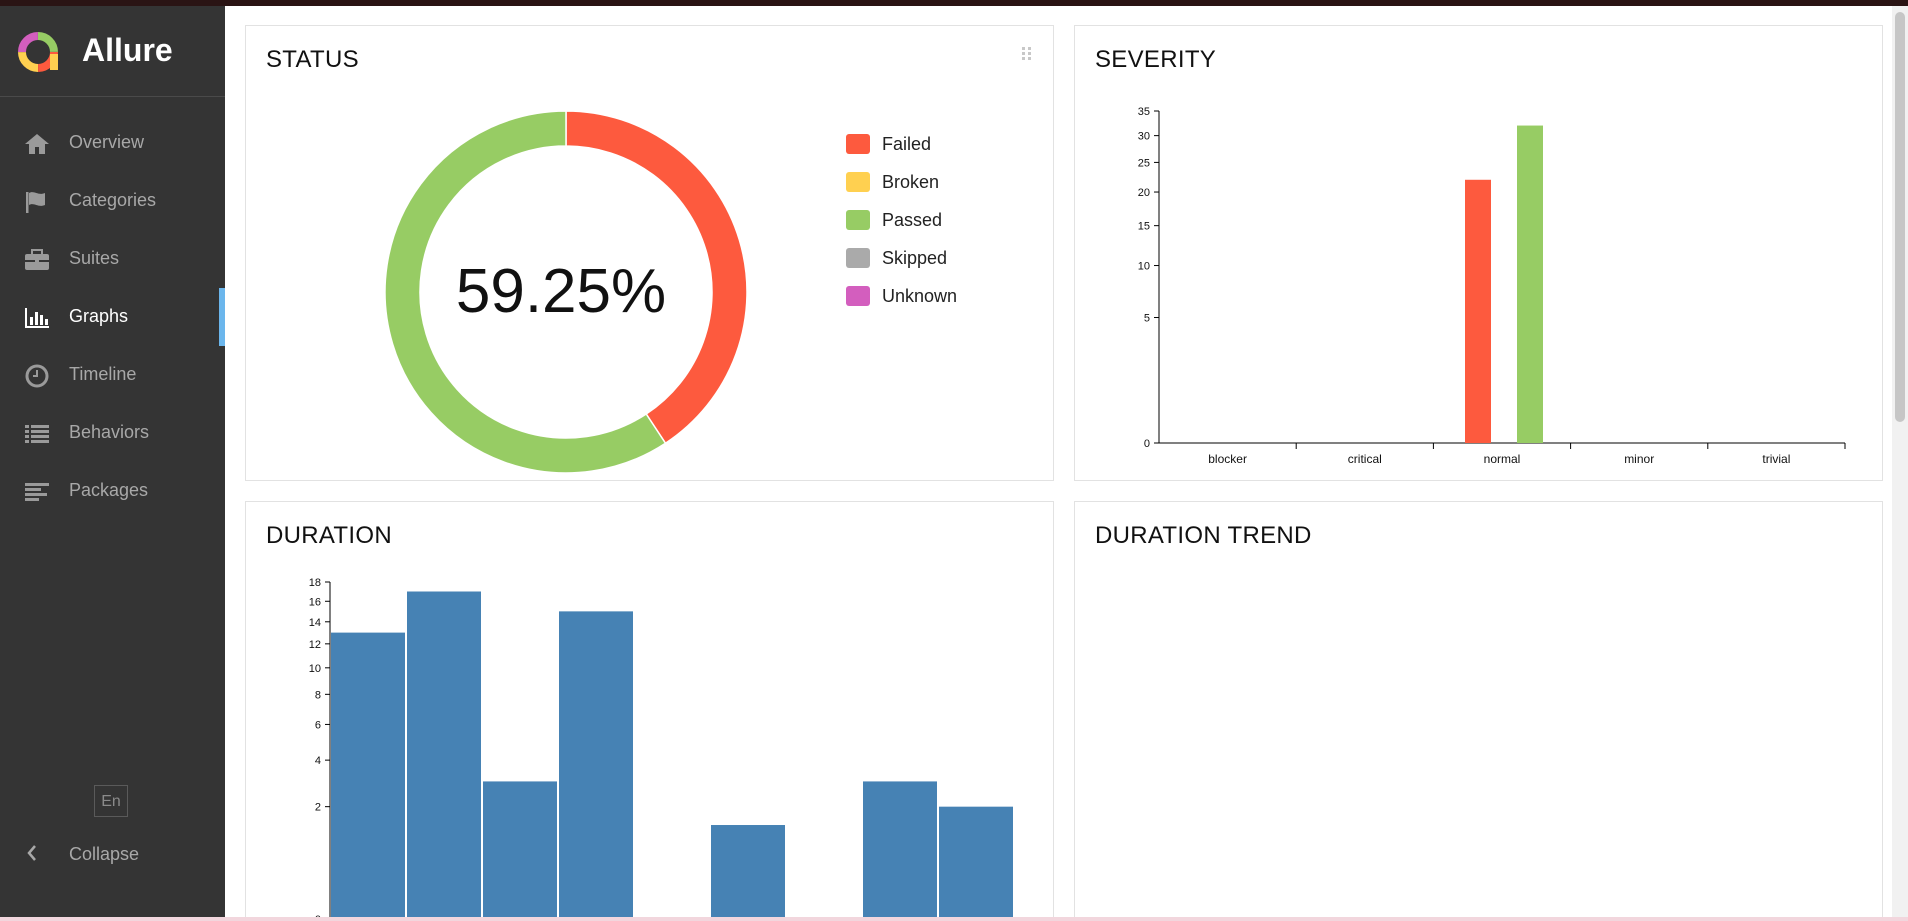 The image size is (1908, 921). Describe the element at coordinates (911, 182) in the screenshot. I see `legend-label: Broken` at that location.